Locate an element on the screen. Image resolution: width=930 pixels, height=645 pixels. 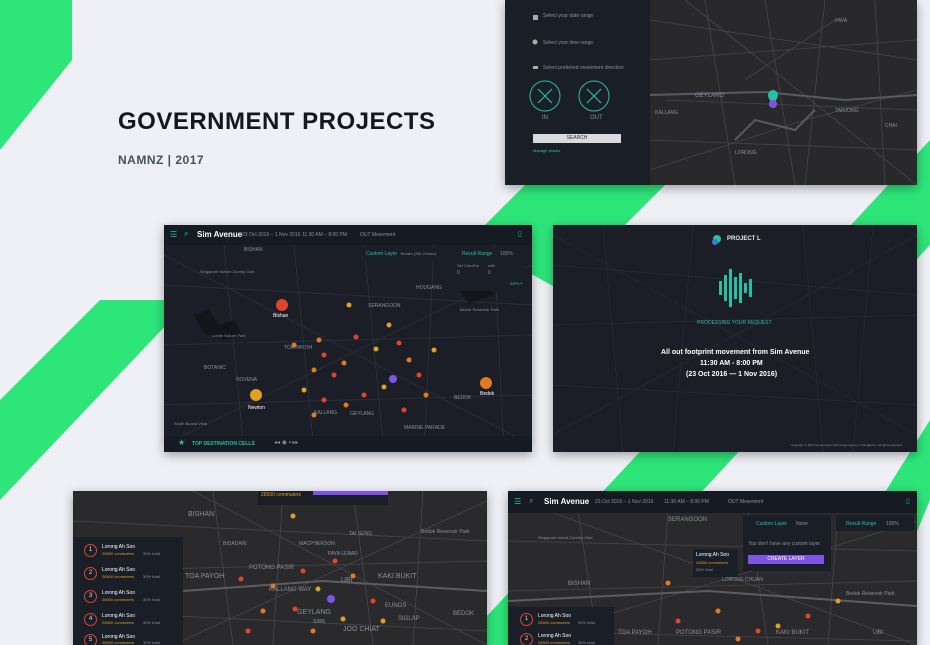
range-from-label: Set Cutoff to is located at coordinates (468, 265).